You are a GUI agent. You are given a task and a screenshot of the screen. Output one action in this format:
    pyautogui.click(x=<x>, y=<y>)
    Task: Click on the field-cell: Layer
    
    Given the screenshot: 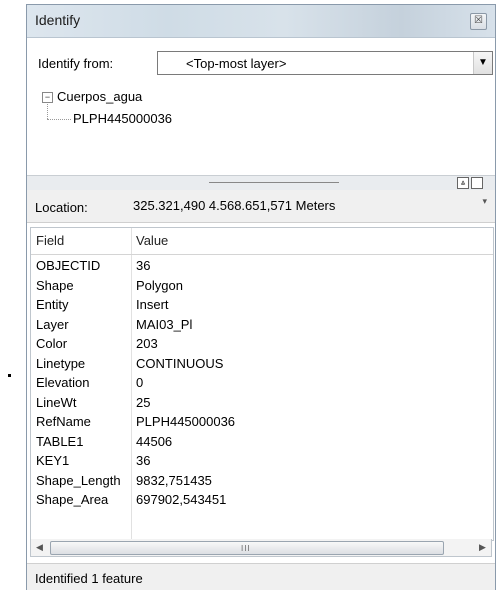 What is the action you would take?
    pyautogui.click(x=52, y=324)
    